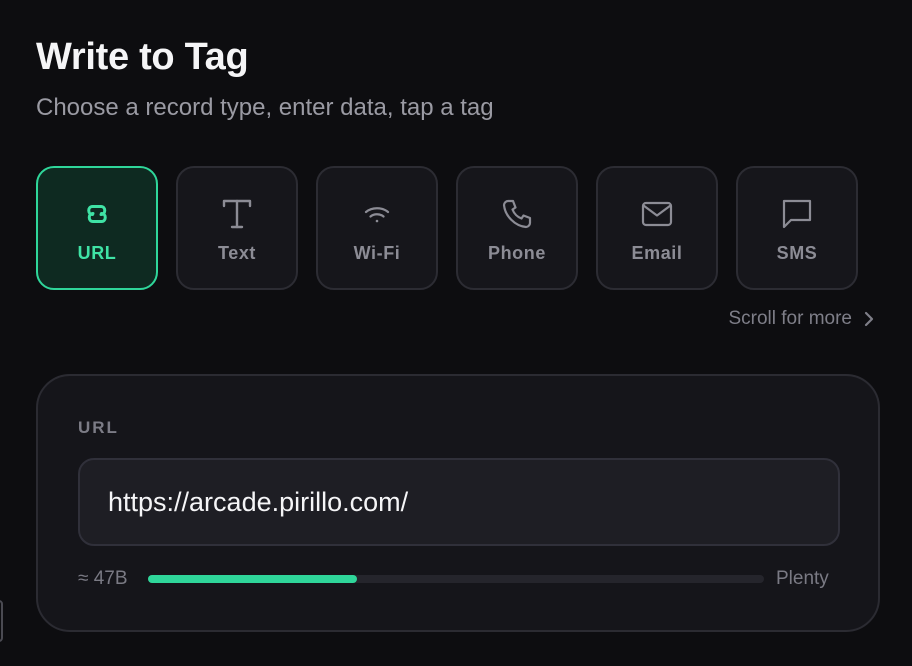 Image resolution: width=912 pixels, height=666 pixels. I want to click on record-type-sms: SMS, so click(797, 228).